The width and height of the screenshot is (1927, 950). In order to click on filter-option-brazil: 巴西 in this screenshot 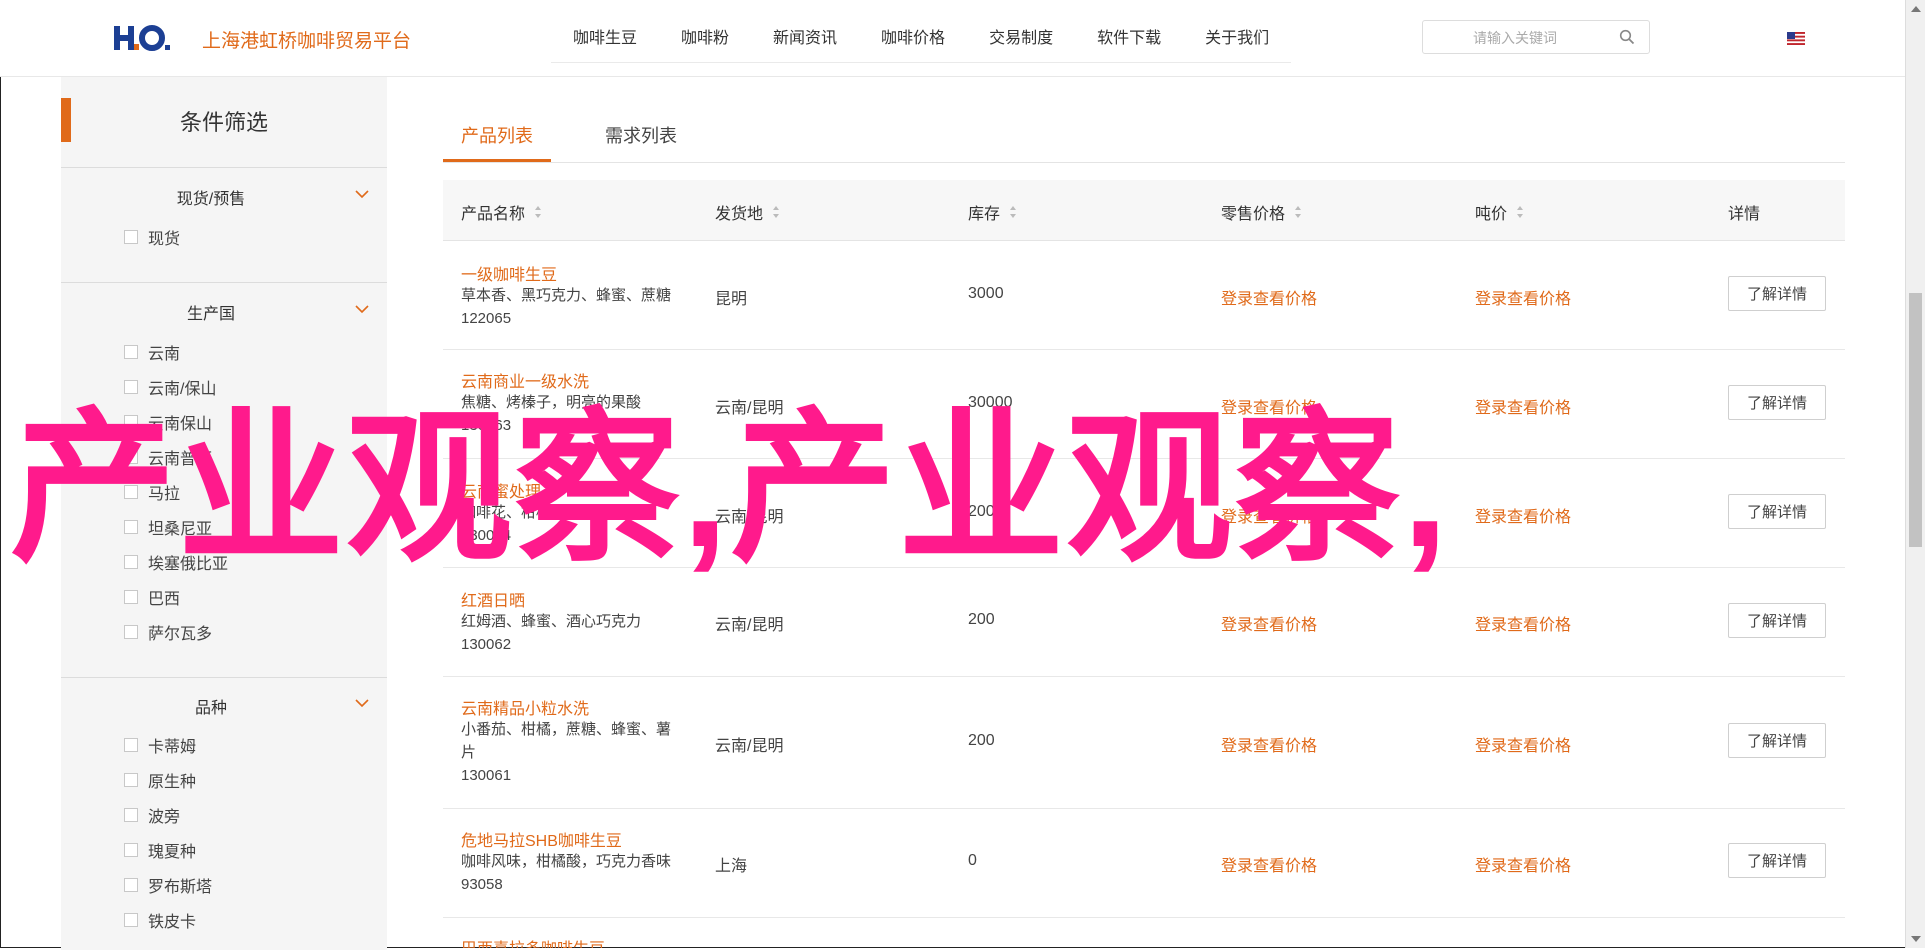, I will do `click(152, 597)`.